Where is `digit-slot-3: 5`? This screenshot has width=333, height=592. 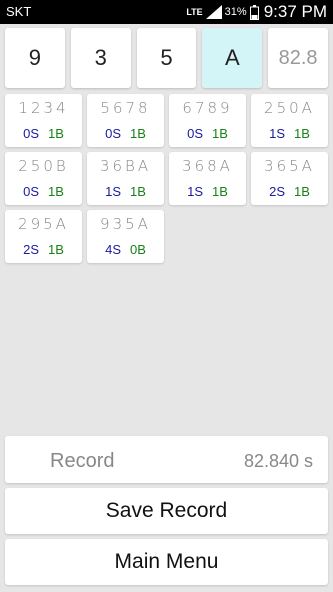 digit-slot-3: 5 is located at coordinates (166, 58).